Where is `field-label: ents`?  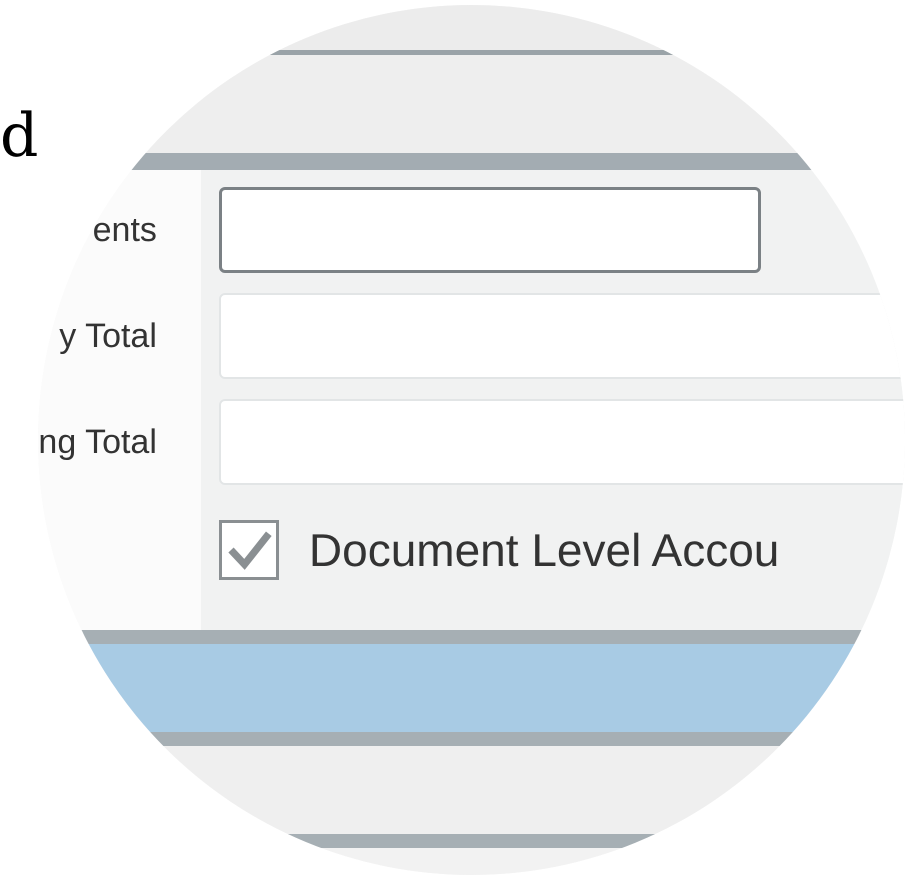 field-label: ents is located at coordinates (125, 230).